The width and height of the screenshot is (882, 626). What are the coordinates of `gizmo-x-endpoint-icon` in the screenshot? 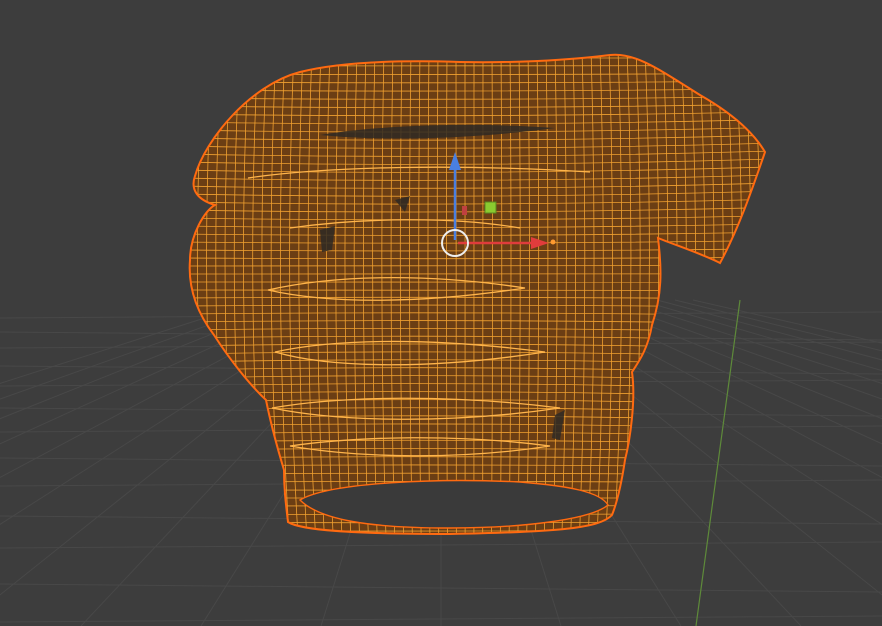 It's located at (553, 242).